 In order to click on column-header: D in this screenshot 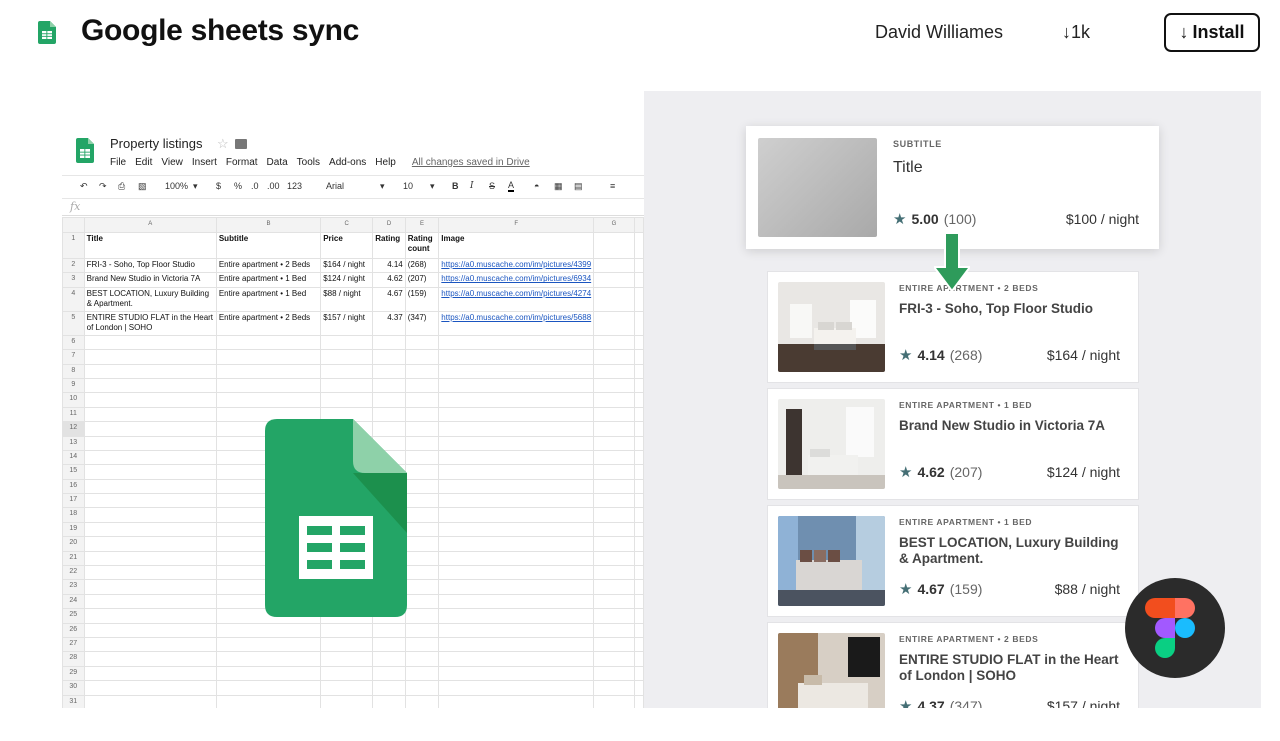, I will do `click(389, 225)`.